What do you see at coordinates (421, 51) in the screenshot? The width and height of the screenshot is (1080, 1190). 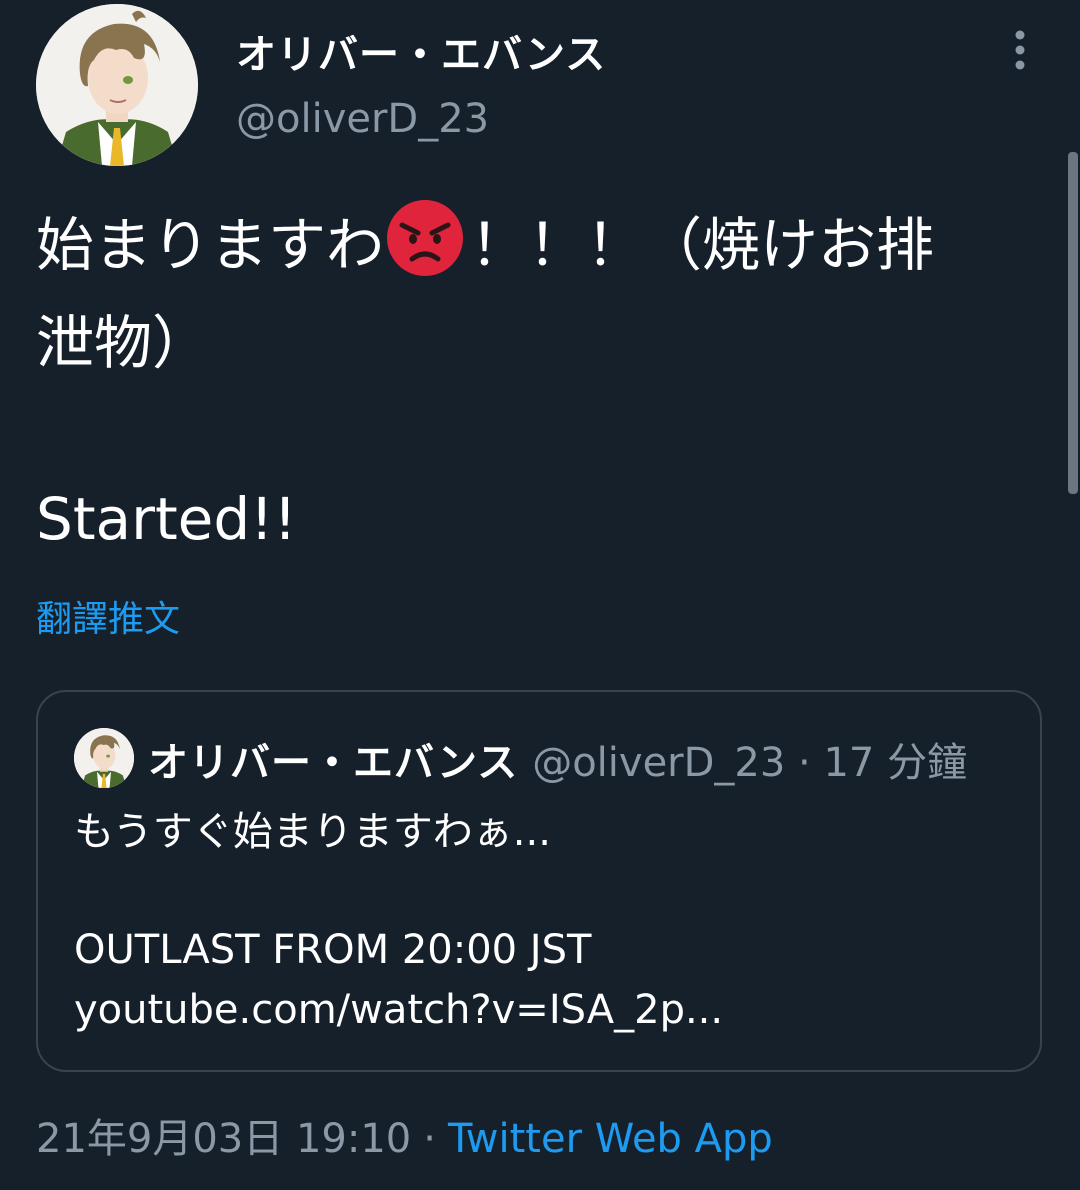 I see `author-display-name: オリバー・エバンス` at bounding box center [421, 51].